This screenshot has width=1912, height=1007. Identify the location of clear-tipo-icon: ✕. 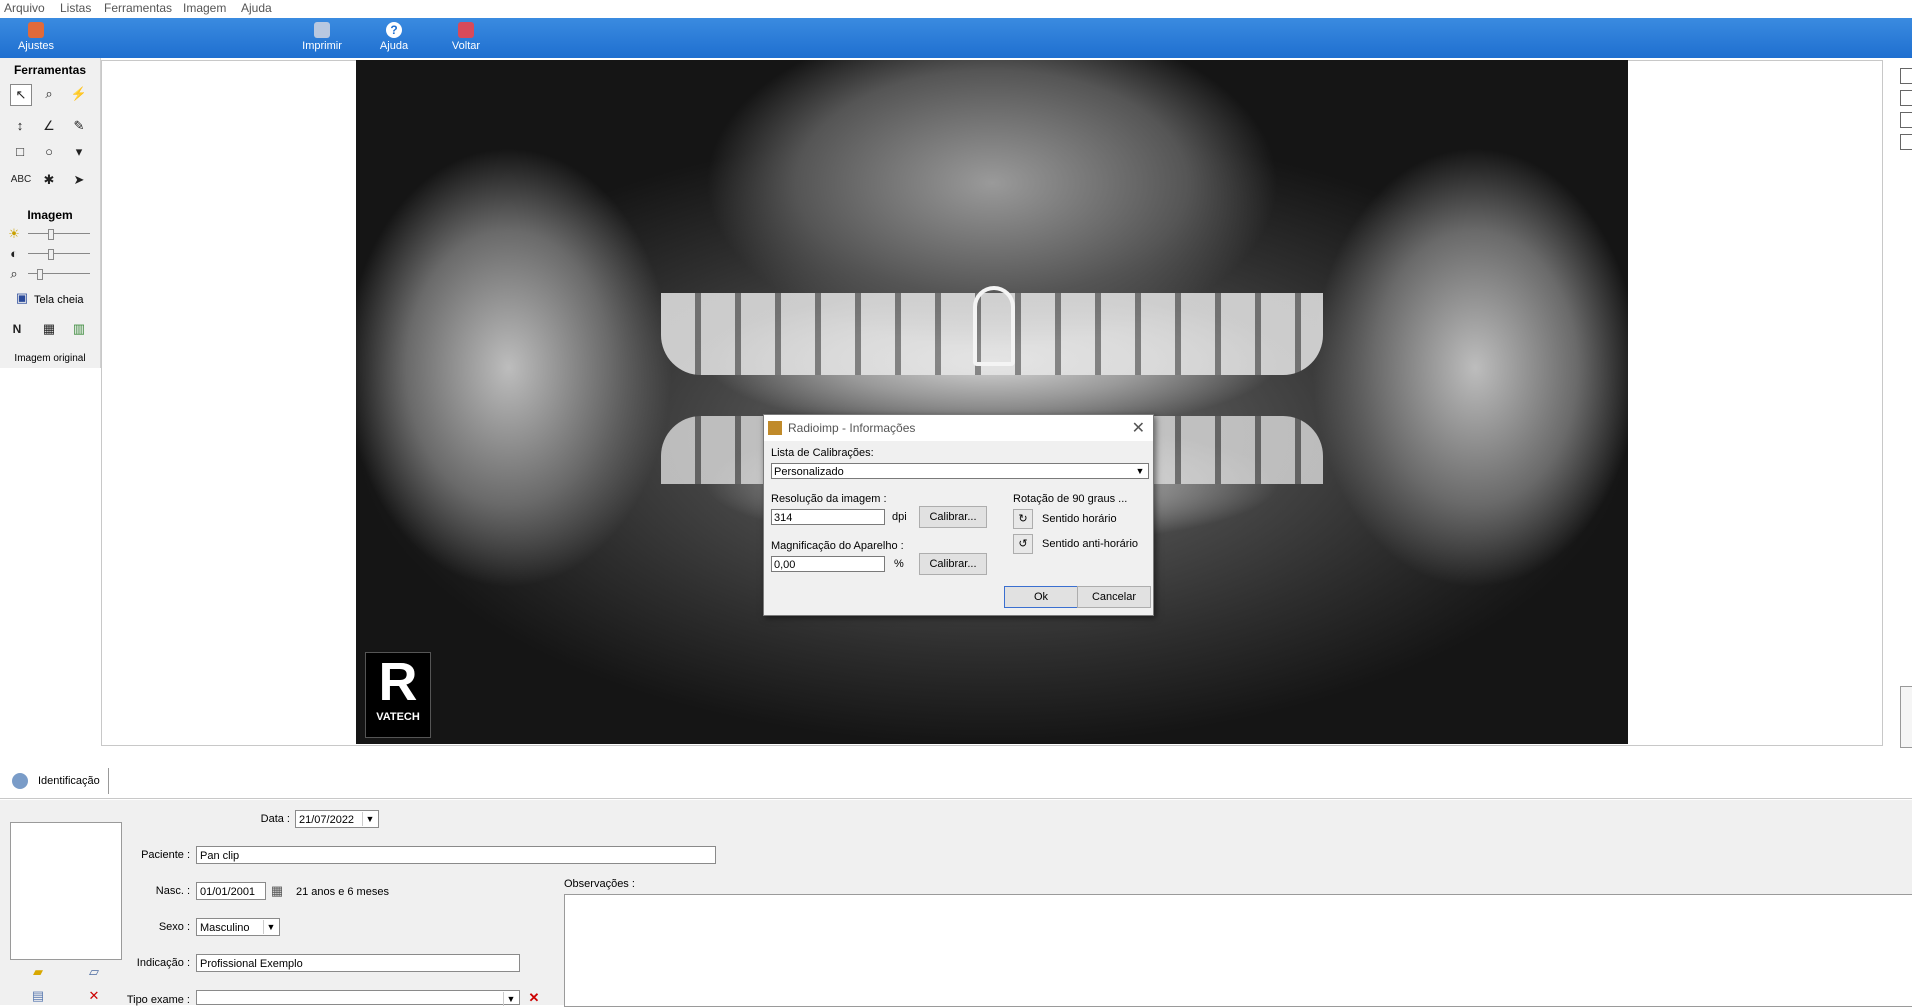
(534, 998).